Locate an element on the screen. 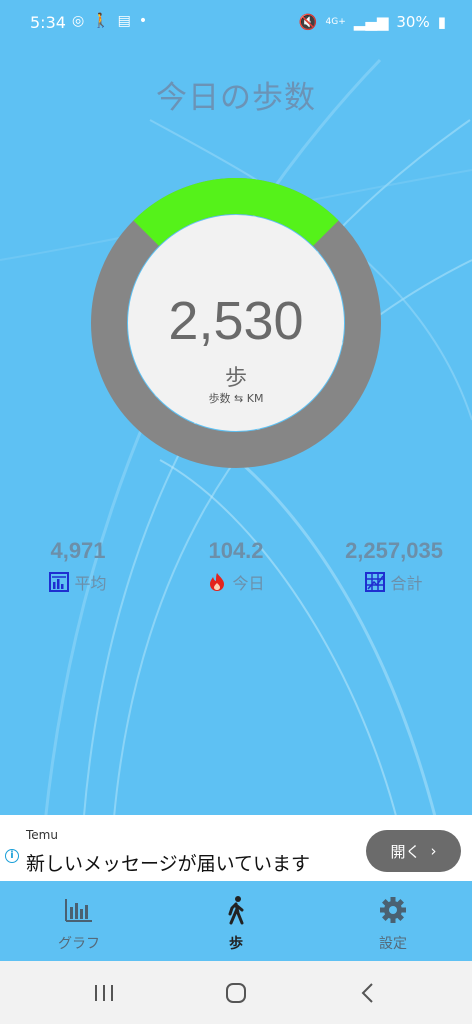 This screenshot has width=472, height=1024. stat-total-label: 合計 is located at coordinates (406, 583).